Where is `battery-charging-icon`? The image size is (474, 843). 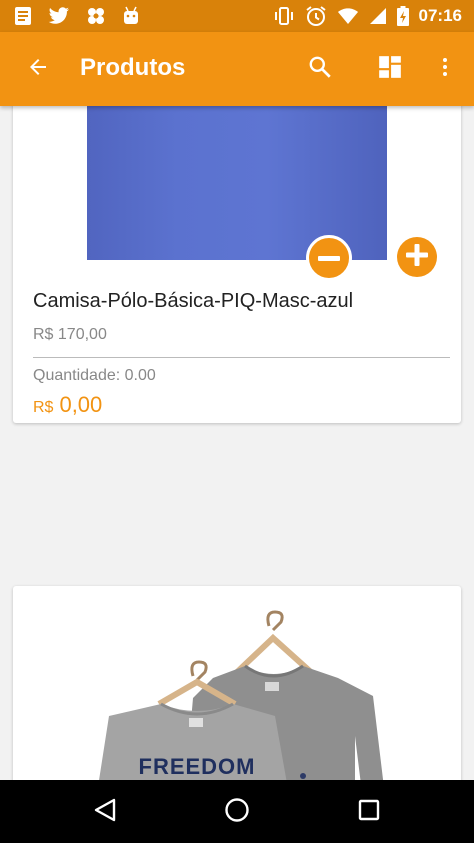 battery-charging-icon is located at coordinates (402, 16).